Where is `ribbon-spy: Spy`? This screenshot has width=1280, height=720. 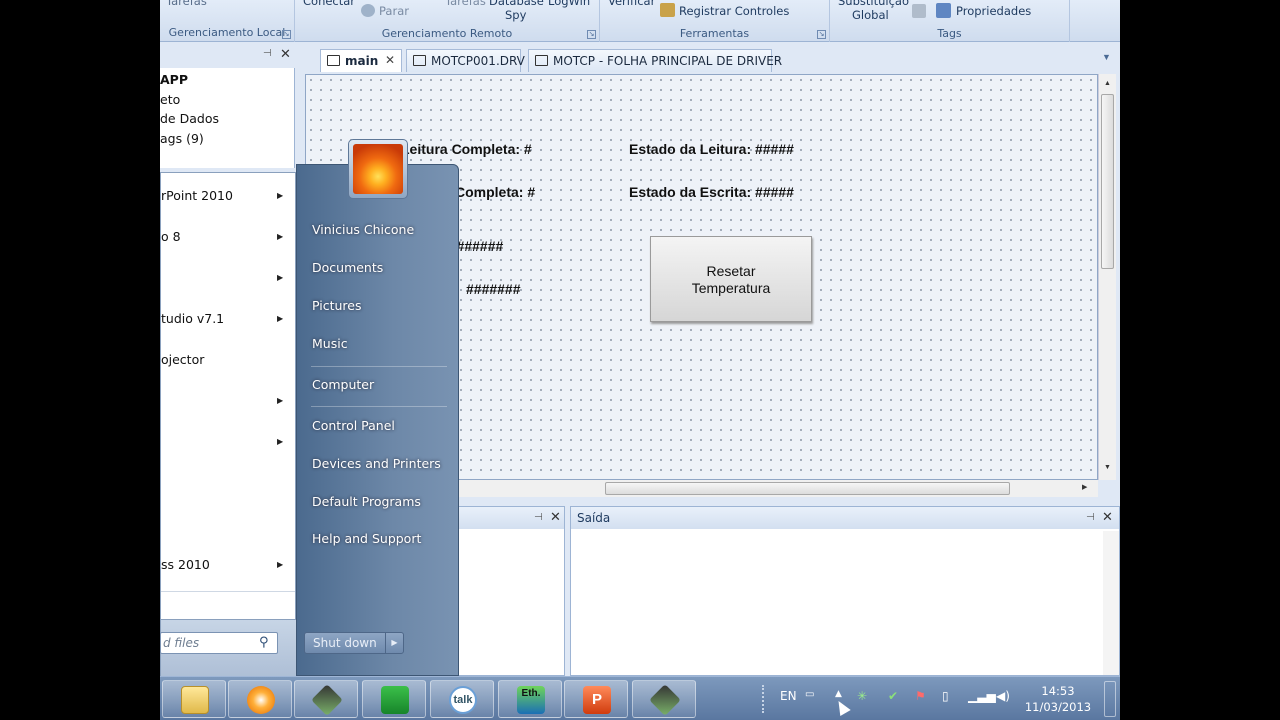 ribbon-spy: Spy is located at coordinates (515, 15).